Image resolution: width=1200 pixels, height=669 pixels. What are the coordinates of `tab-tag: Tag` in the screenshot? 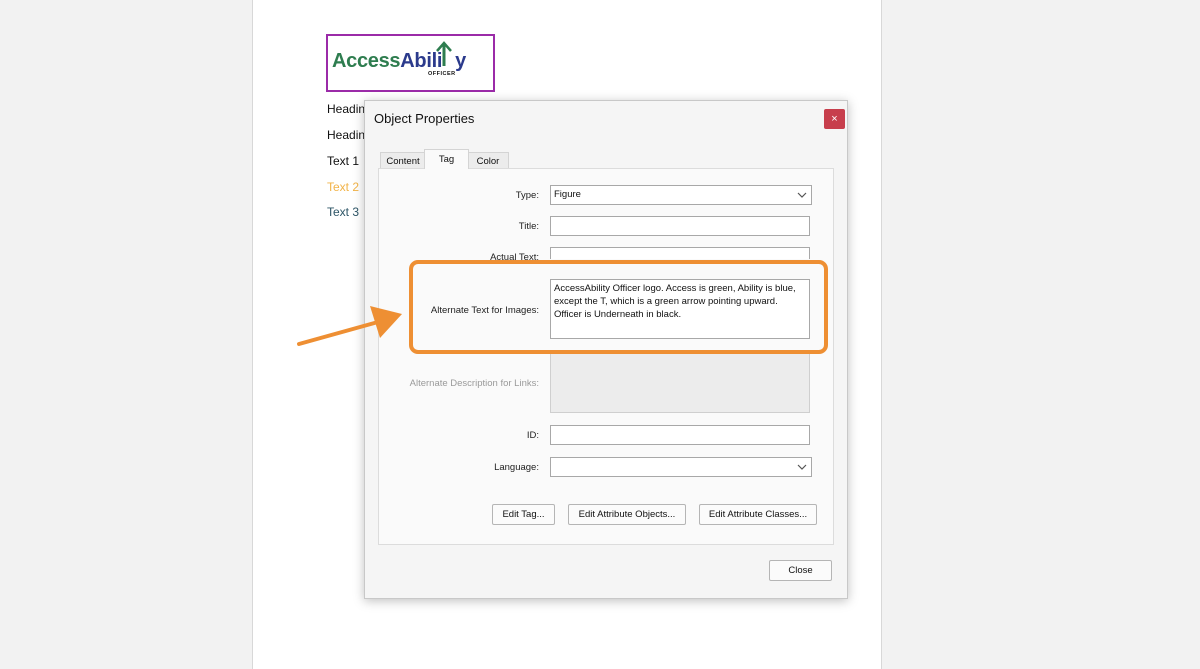 It's located at (446, 159).